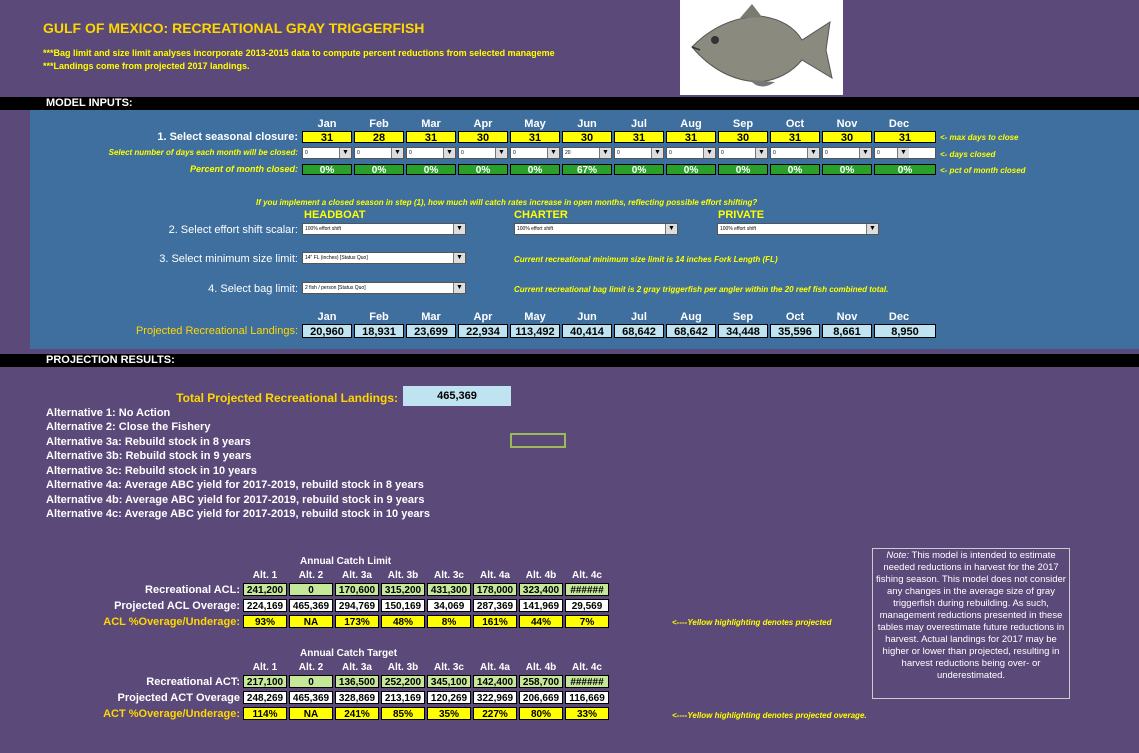 Image resolution: width=1139 pixels, height=753 pixels. I want to click on alt-header: Alt. 3c, so click(448, 575).